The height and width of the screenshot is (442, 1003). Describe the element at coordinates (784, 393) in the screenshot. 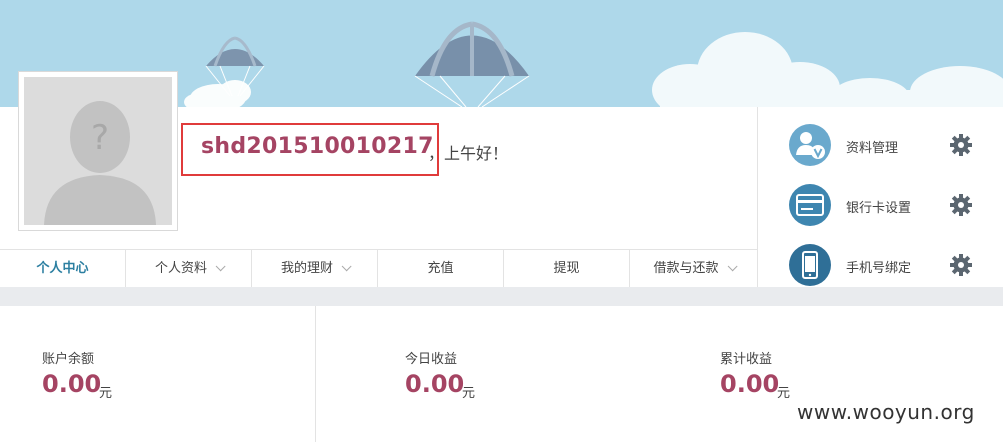

I see `total-earnings-unit: 元` at that location.